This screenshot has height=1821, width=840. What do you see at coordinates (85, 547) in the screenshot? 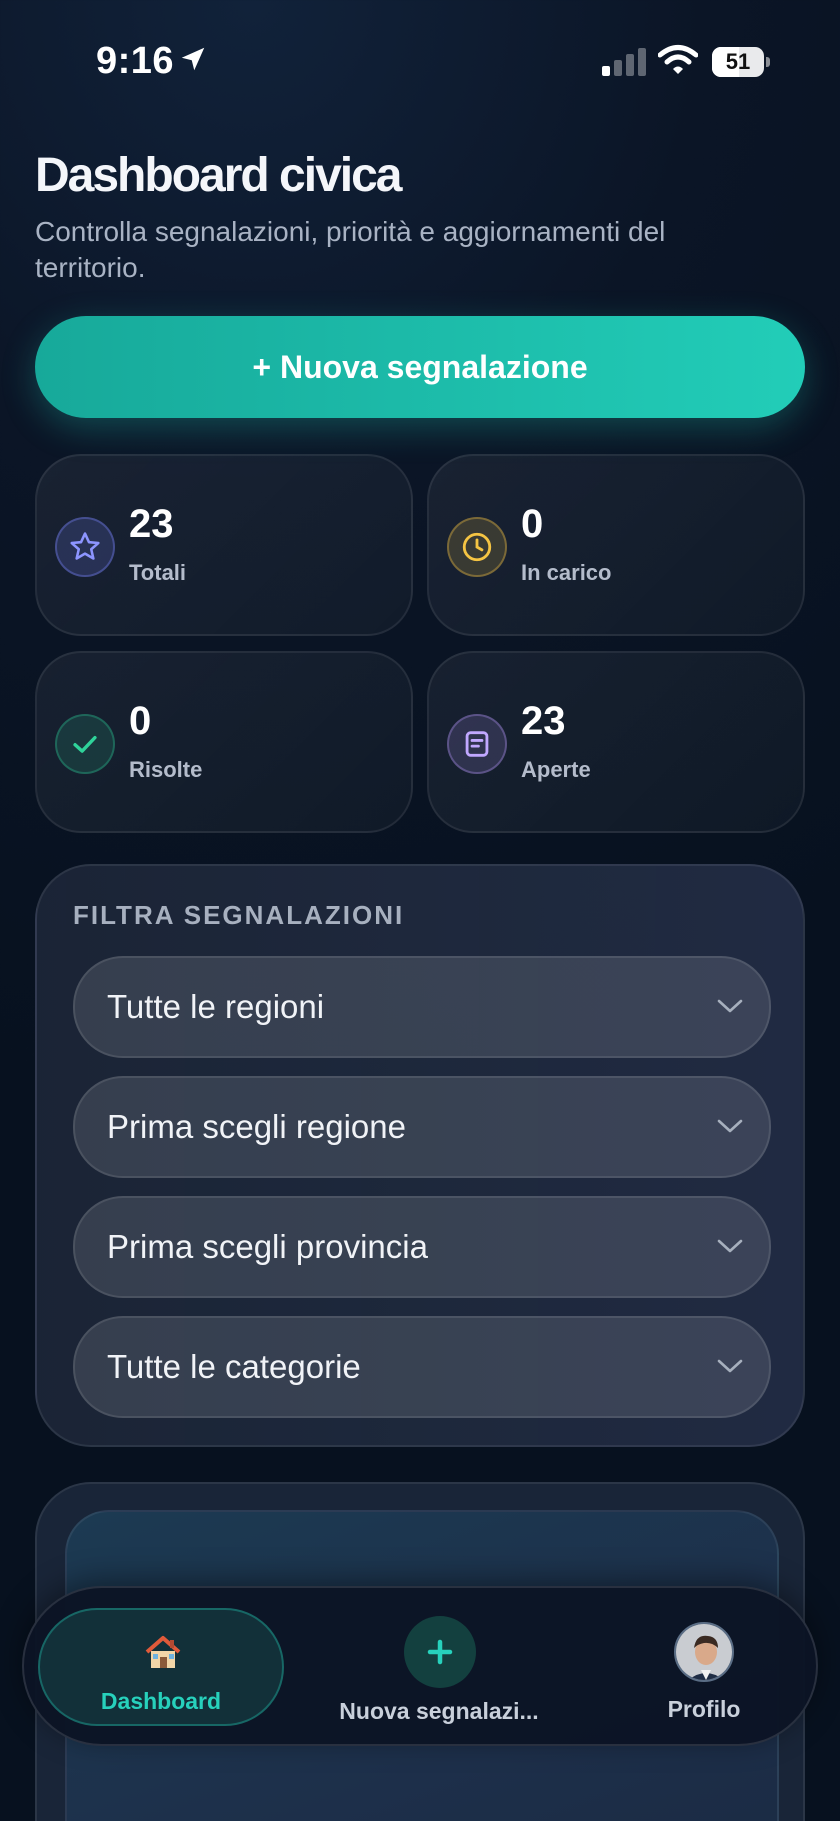
I see `star-icon` at bounding box center [85, 547].